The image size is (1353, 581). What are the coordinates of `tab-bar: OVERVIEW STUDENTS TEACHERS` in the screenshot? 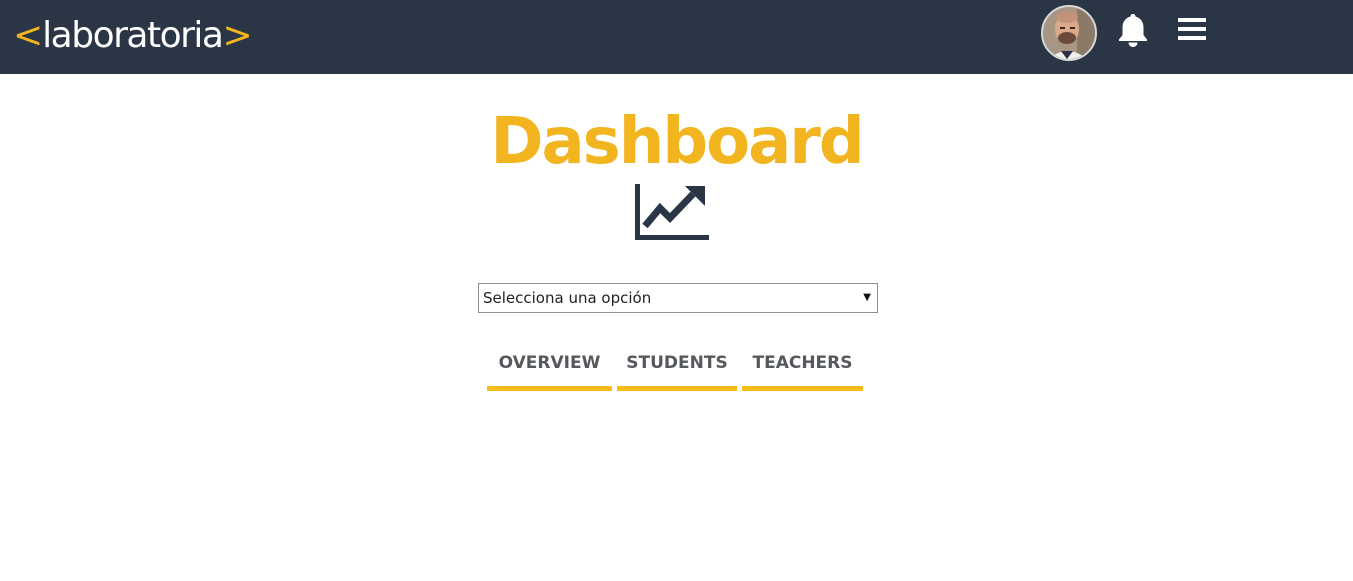 It's located at (675, 370).